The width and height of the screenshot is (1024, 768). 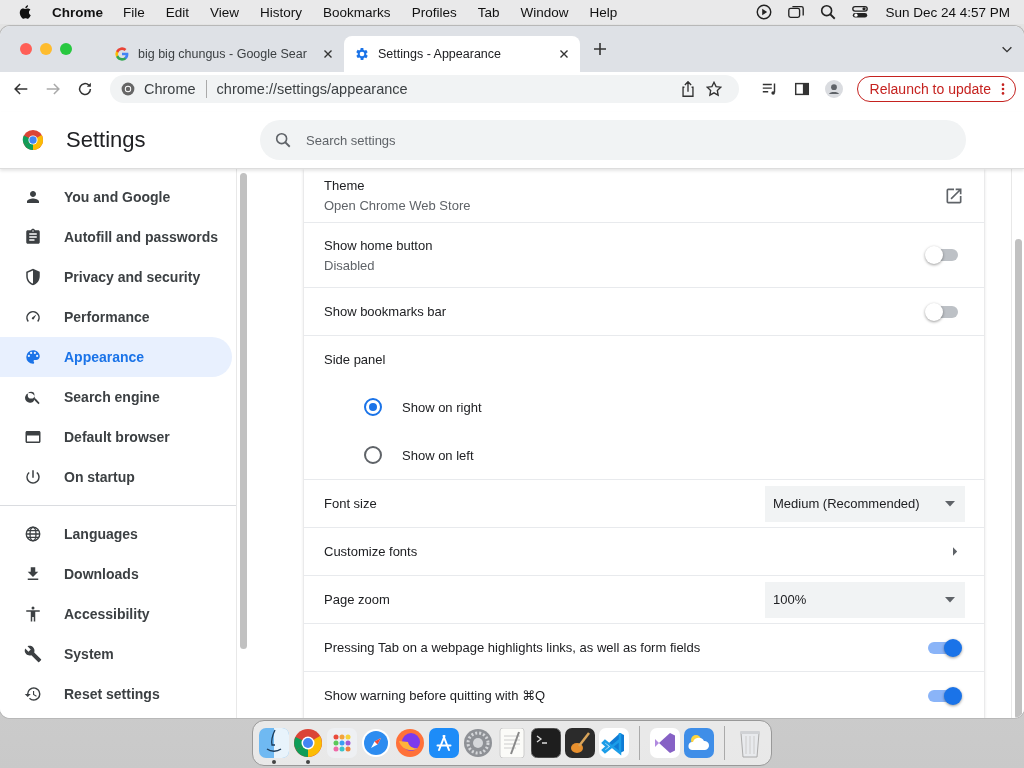 What do you see at coordinates (434, 12) in the screenshot?
I see `menu-item: Profiles` at bounding box center [434, 12].